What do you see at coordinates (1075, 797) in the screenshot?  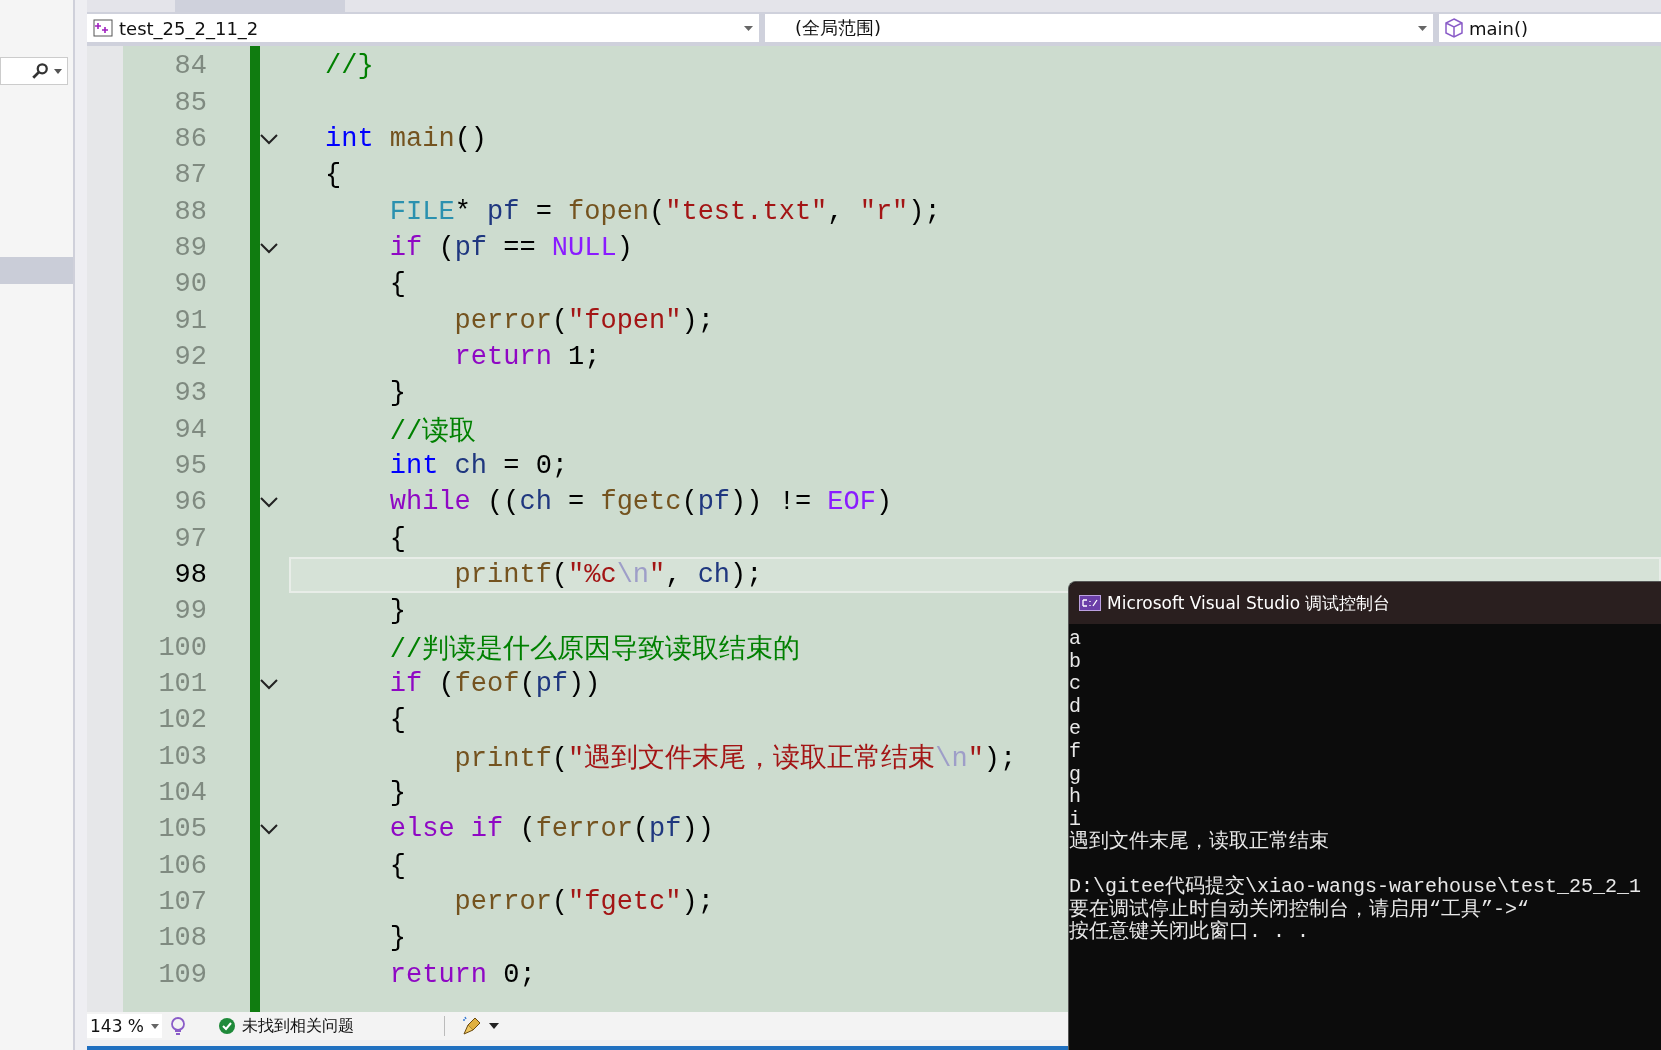 I see `console-output: h` at bounding box center [1075, 797].